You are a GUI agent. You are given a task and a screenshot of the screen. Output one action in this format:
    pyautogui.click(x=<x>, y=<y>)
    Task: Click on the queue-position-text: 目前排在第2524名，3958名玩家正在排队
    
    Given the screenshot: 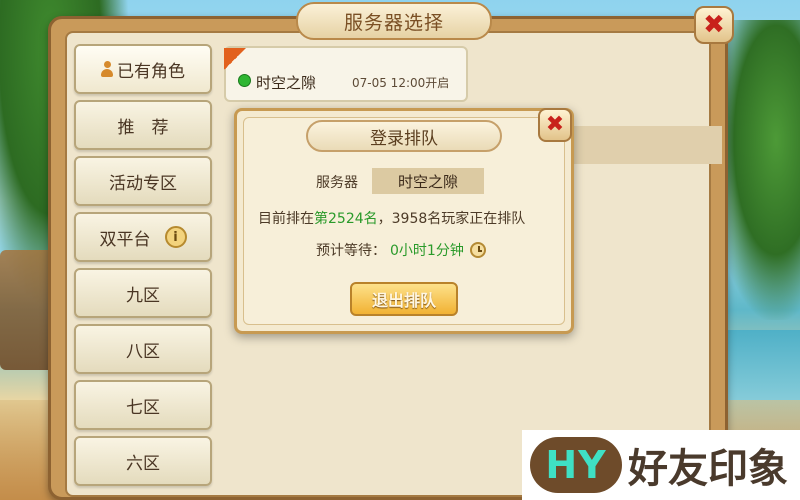 What is the action you would take?
    pyautogui.click(x=391, y=218)
    